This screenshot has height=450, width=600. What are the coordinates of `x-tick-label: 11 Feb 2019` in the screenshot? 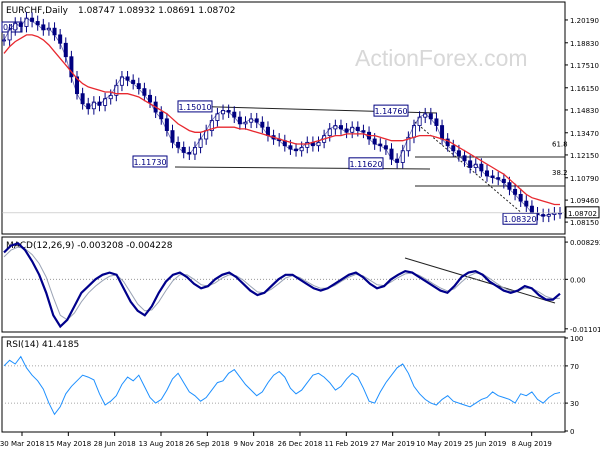 It's located at (347, 444).